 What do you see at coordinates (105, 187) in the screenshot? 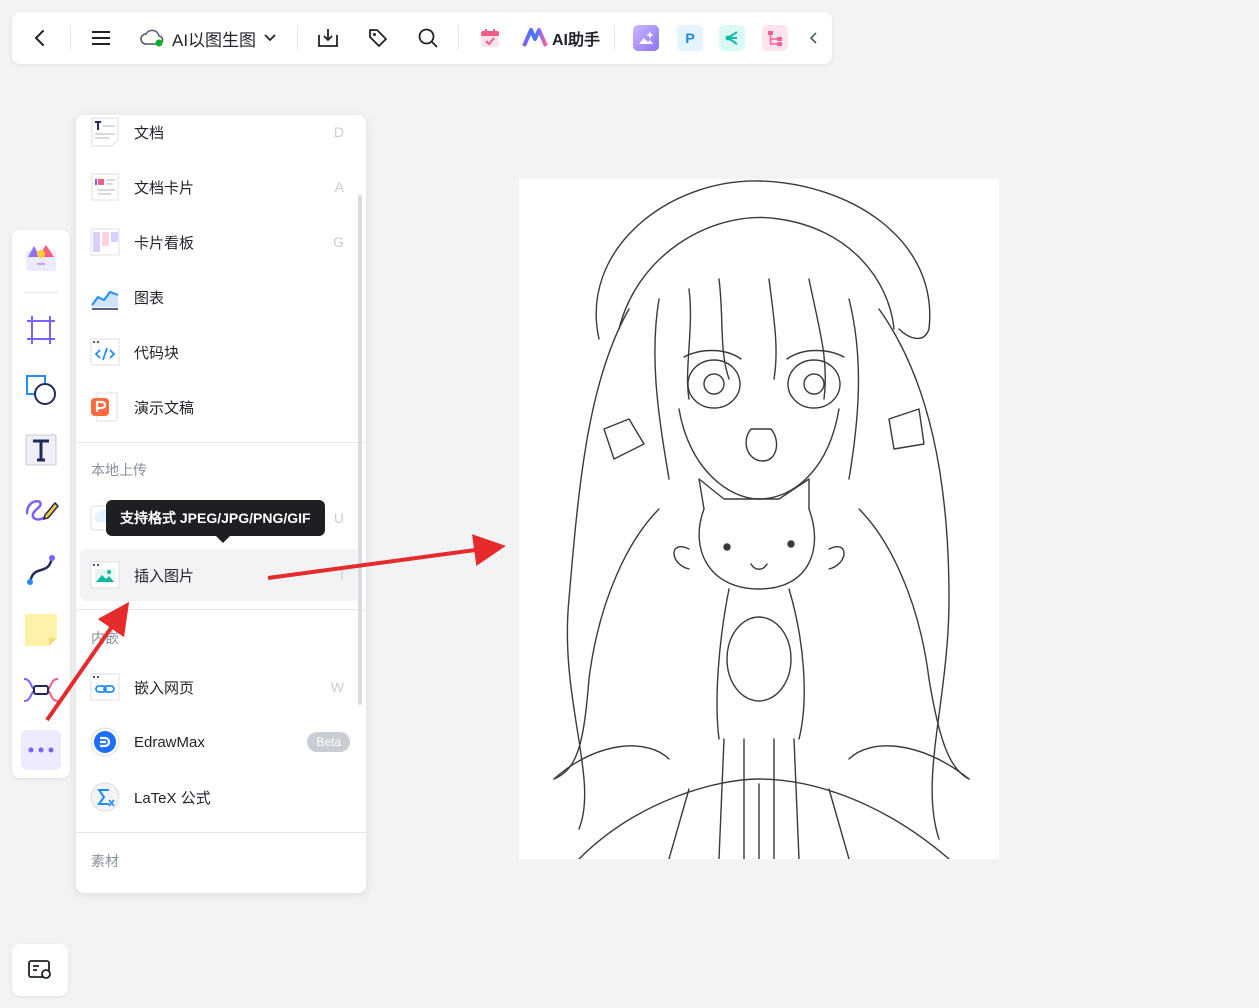
I see `doc-card-icon` at bounding box center [105, 187].